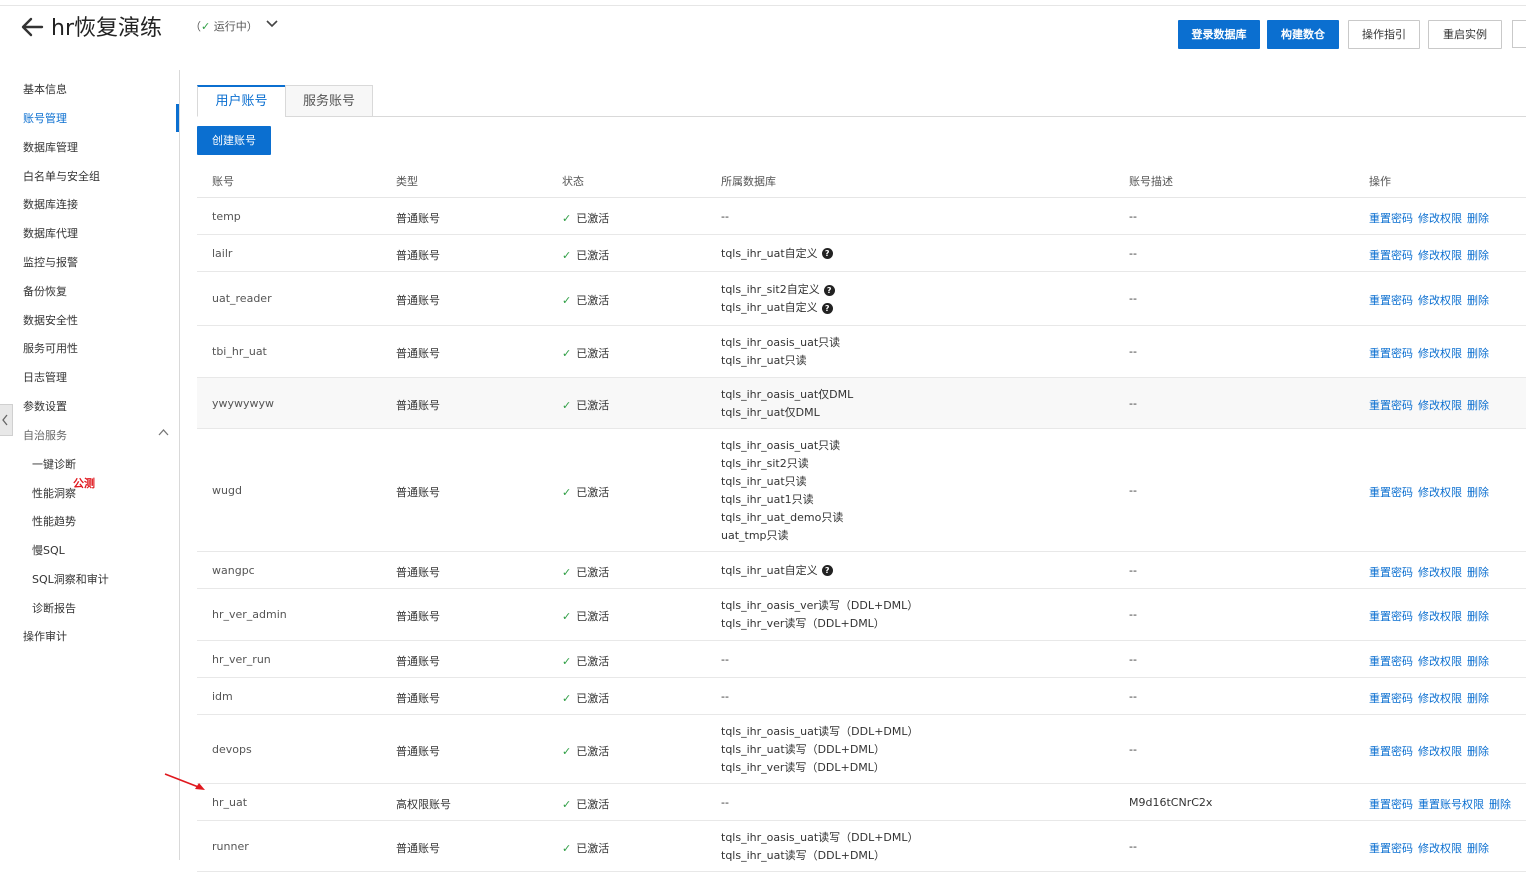 This screenshot has height=875, width=1526. What do you see at coordinates (230, 26) in the screenshot?
I see `status-text: 运行中` at bounding box center [230, 26].